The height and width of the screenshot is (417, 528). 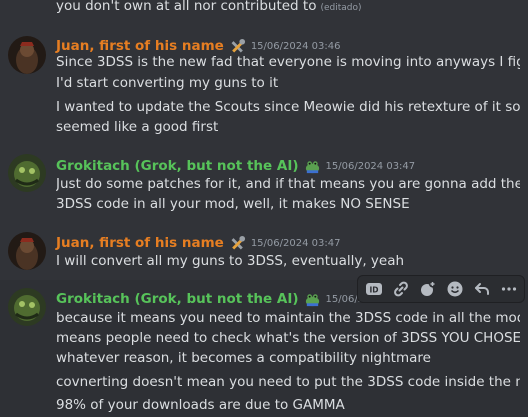 What do you see at coordinates (296, 46) in the screenshot?
I see `timestamp: 15/06/2024 03:46` at bounding box center [296, 46].